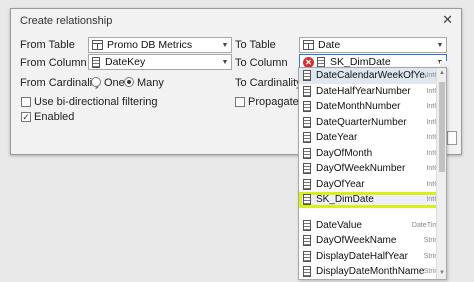 This screenshot has width=474, height=282. Describe the element at coordinates (372, 213) in the screenshot. I see `dropdown-separator` at that location.